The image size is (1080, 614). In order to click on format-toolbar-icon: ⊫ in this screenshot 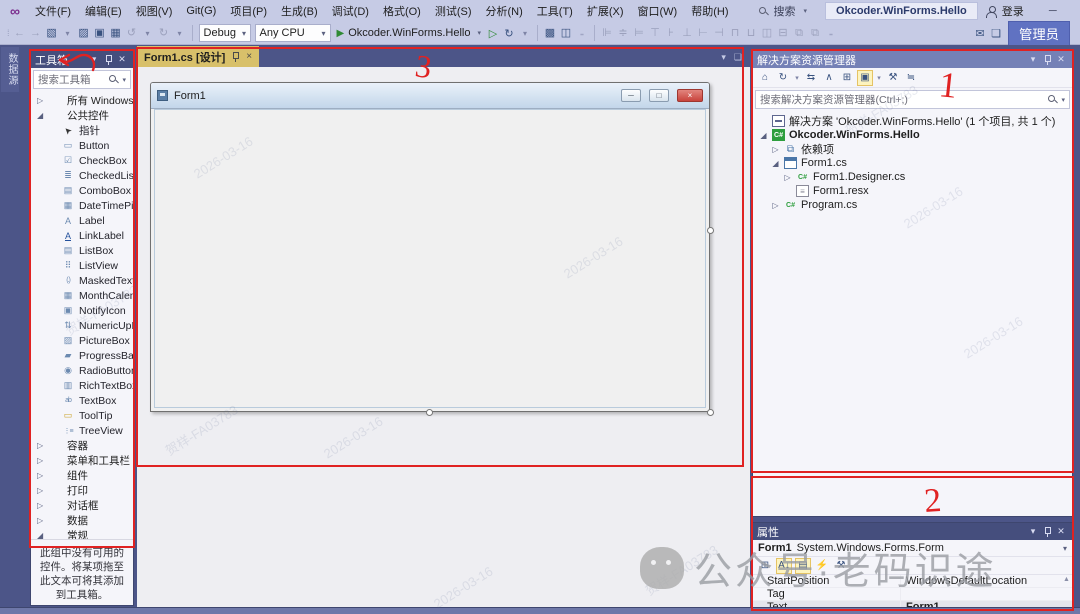, I will do `click(607, 33)`.